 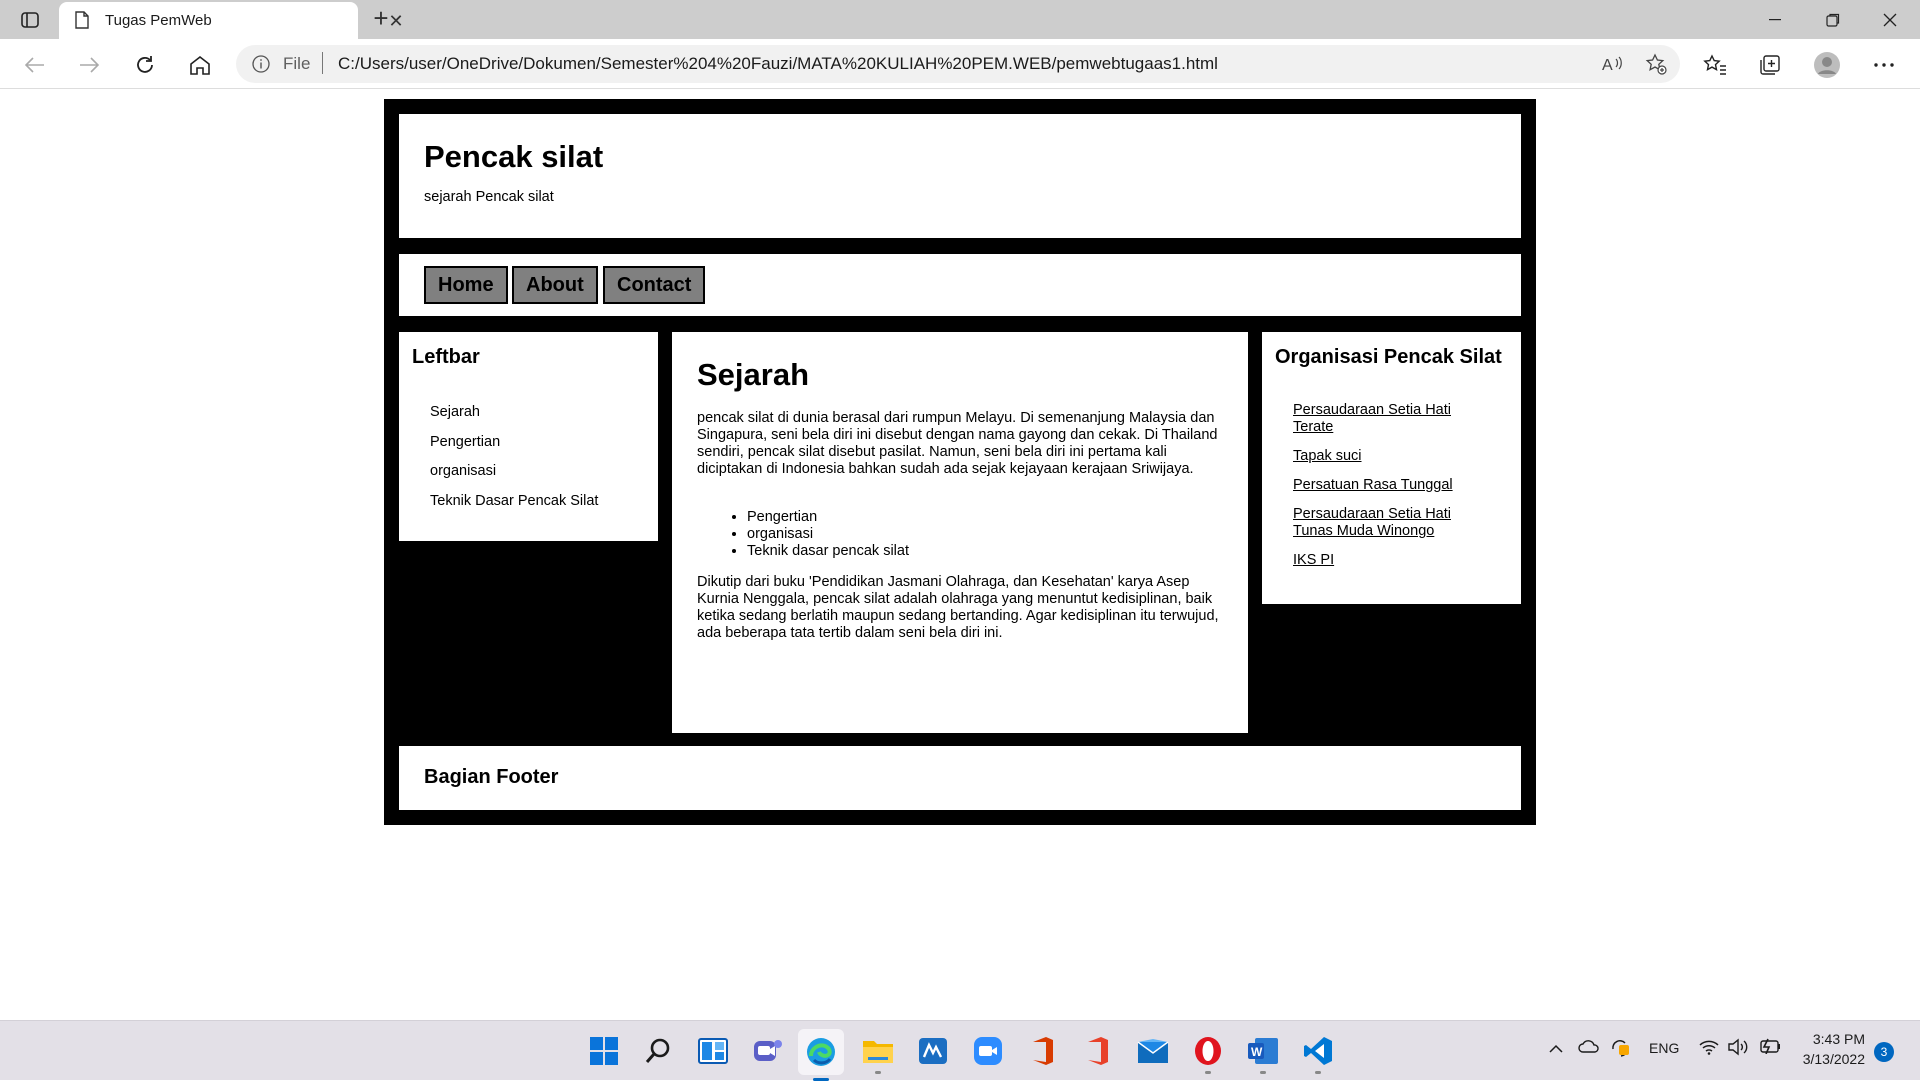 What do you see at coordinates (1388, 357) in the screenshot?
I see `rightbar-heading: Organisasi Pencak Silat` at bounding box center [1388, 357].